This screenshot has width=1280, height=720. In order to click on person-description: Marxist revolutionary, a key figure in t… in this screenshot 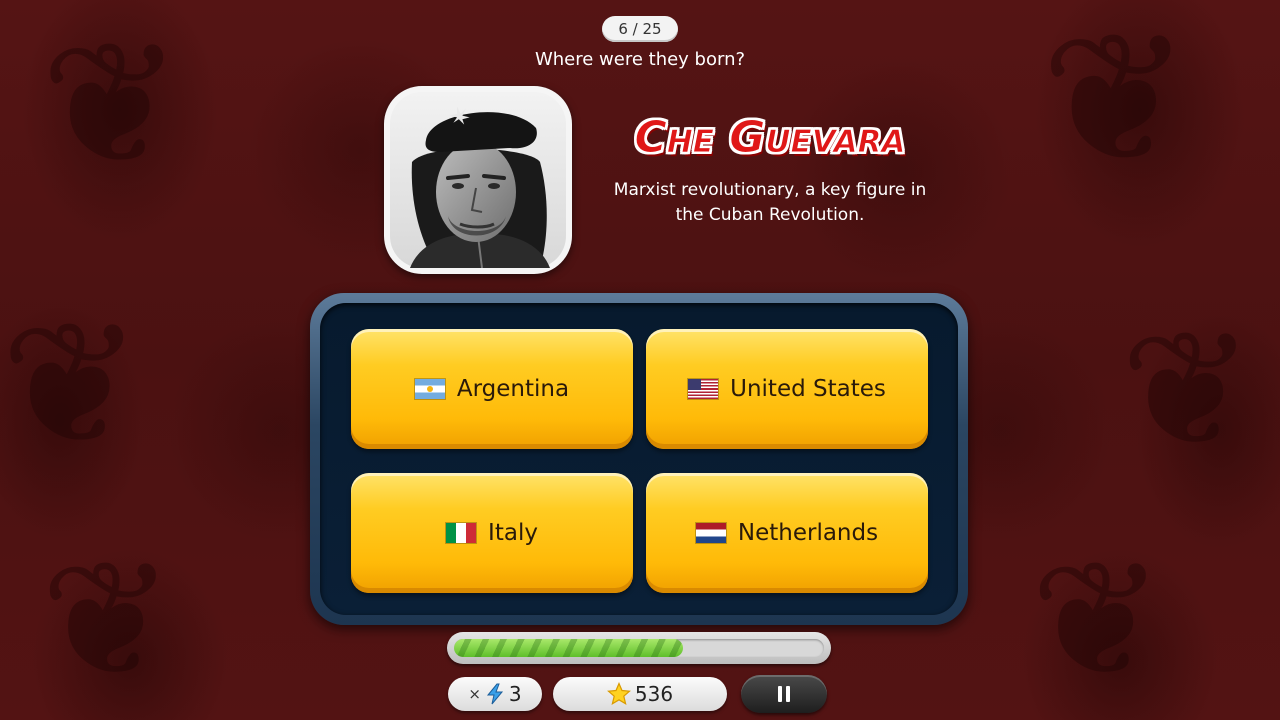, I will do `click(770, 203)`.